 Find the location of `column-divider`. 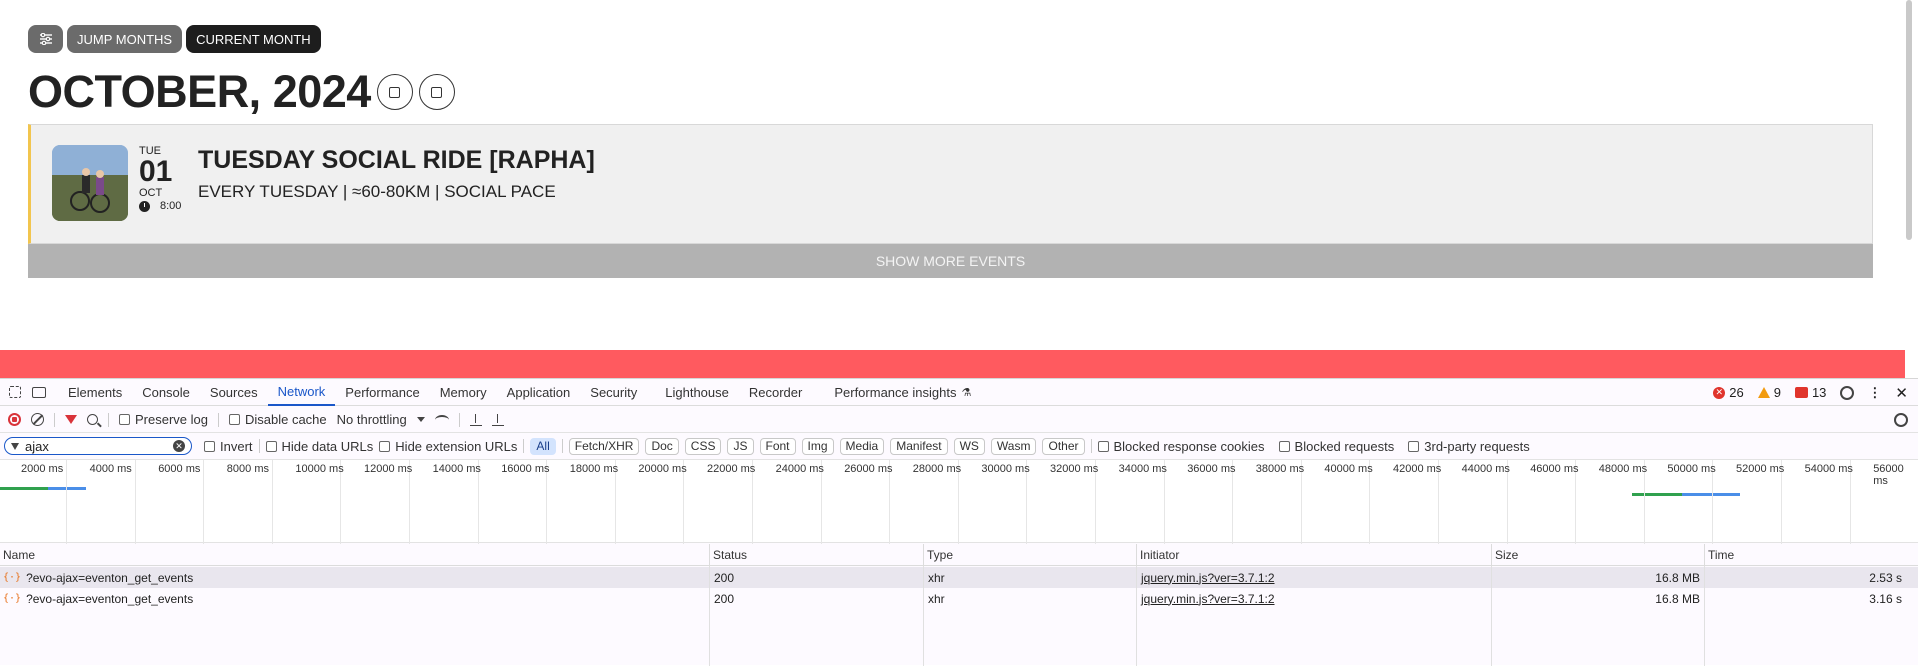

column-divider is located at coordinates (1491, 616).